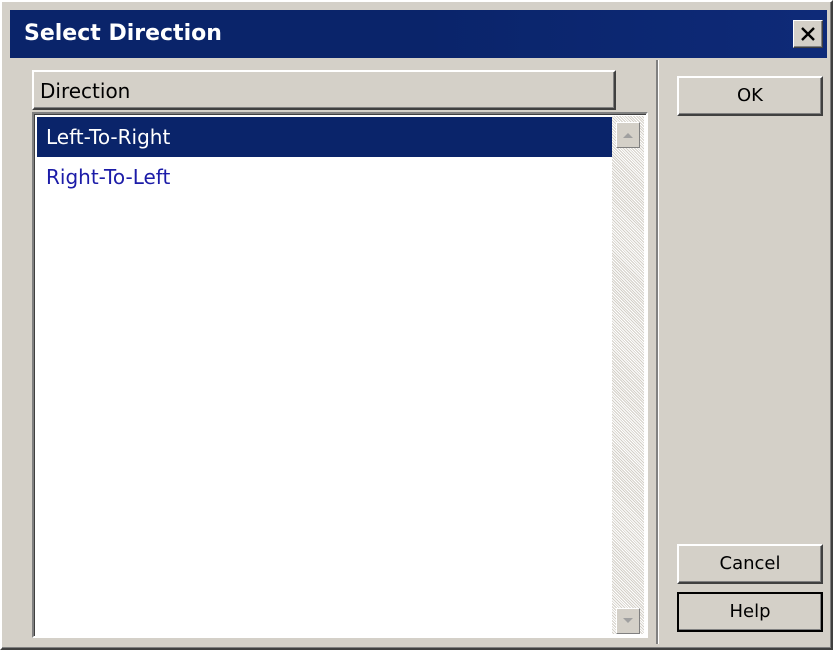 This screenshot has height=650, width=833. I want to click on scroll-down-button, so click(628, 621).